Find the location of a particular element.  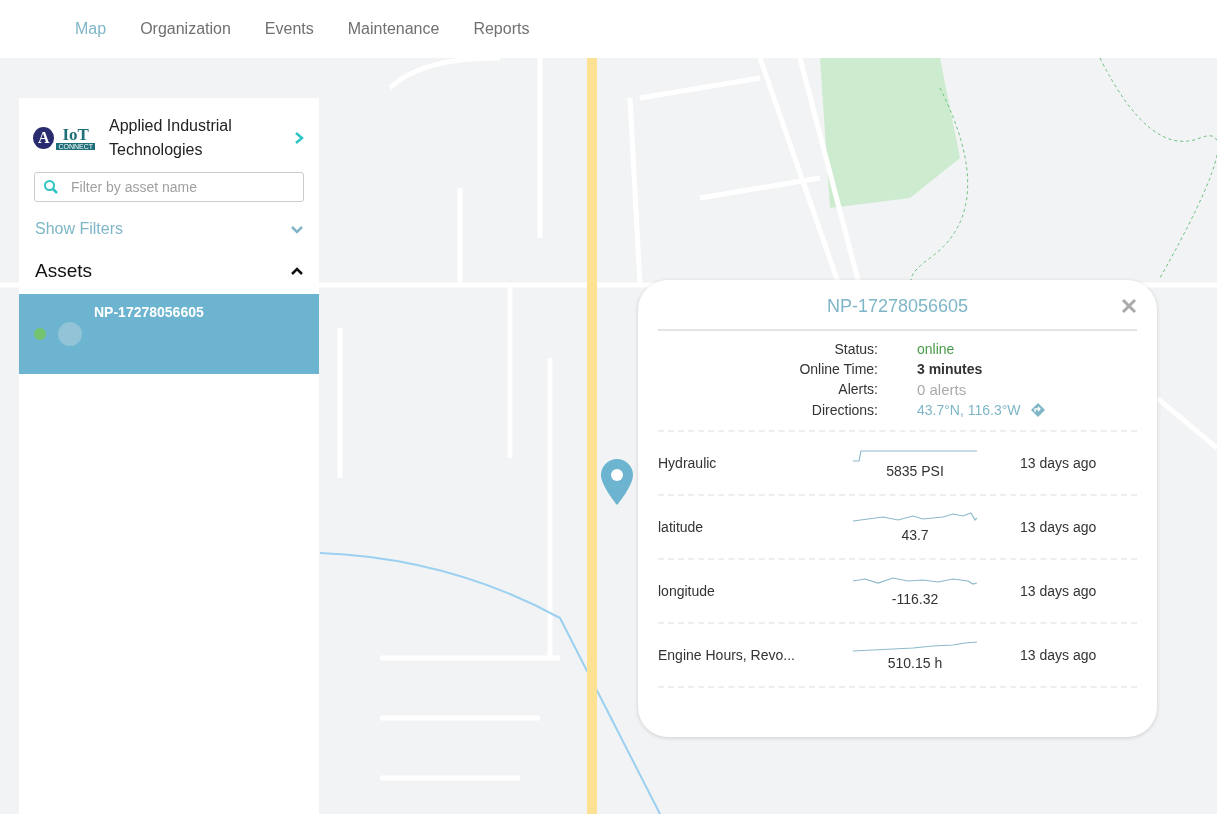

metric-name: Hydraulic is located at coordinates (688, 463).